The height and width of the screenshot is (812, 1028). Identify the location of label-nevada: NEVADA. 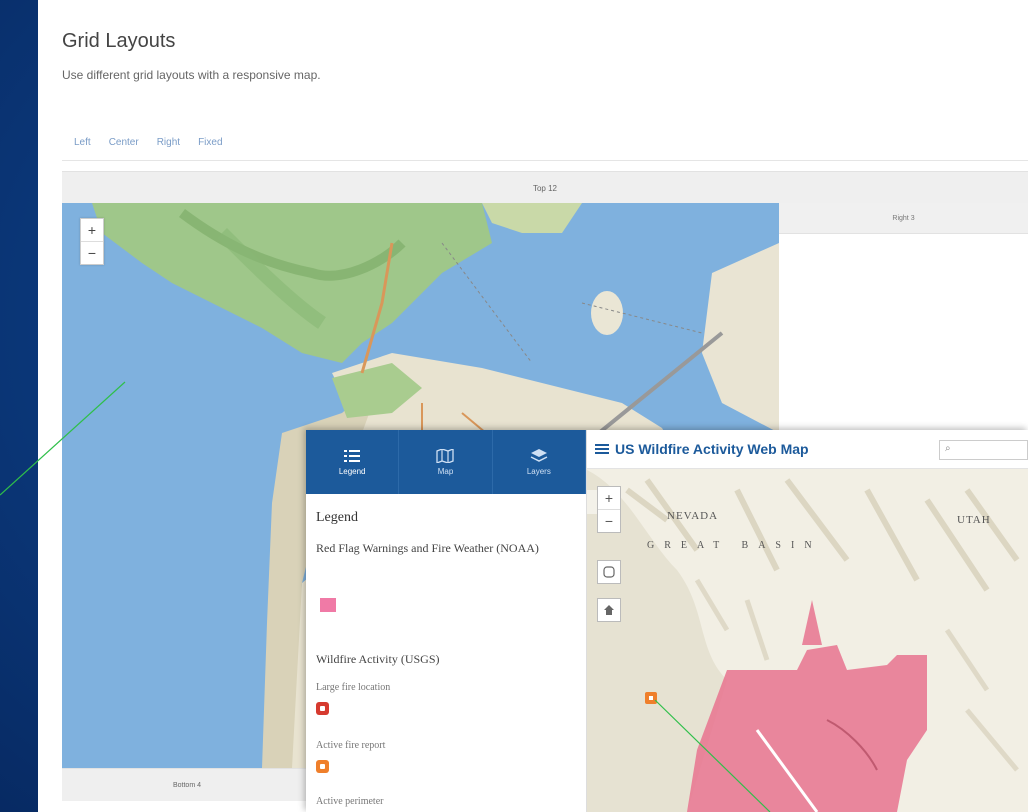
(693, 516).